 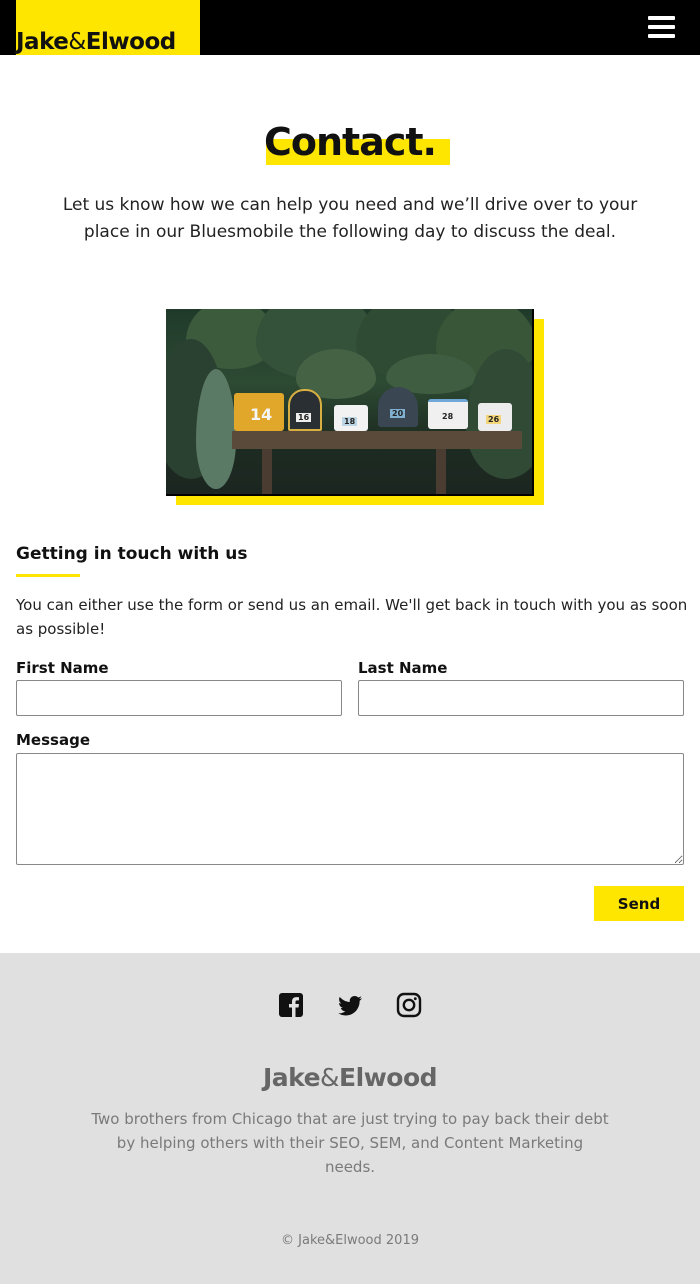 What do you see at coordinates (409, 1005) in the screenshot?
I see `instagram-icon` at bounding box center [409, 1005].